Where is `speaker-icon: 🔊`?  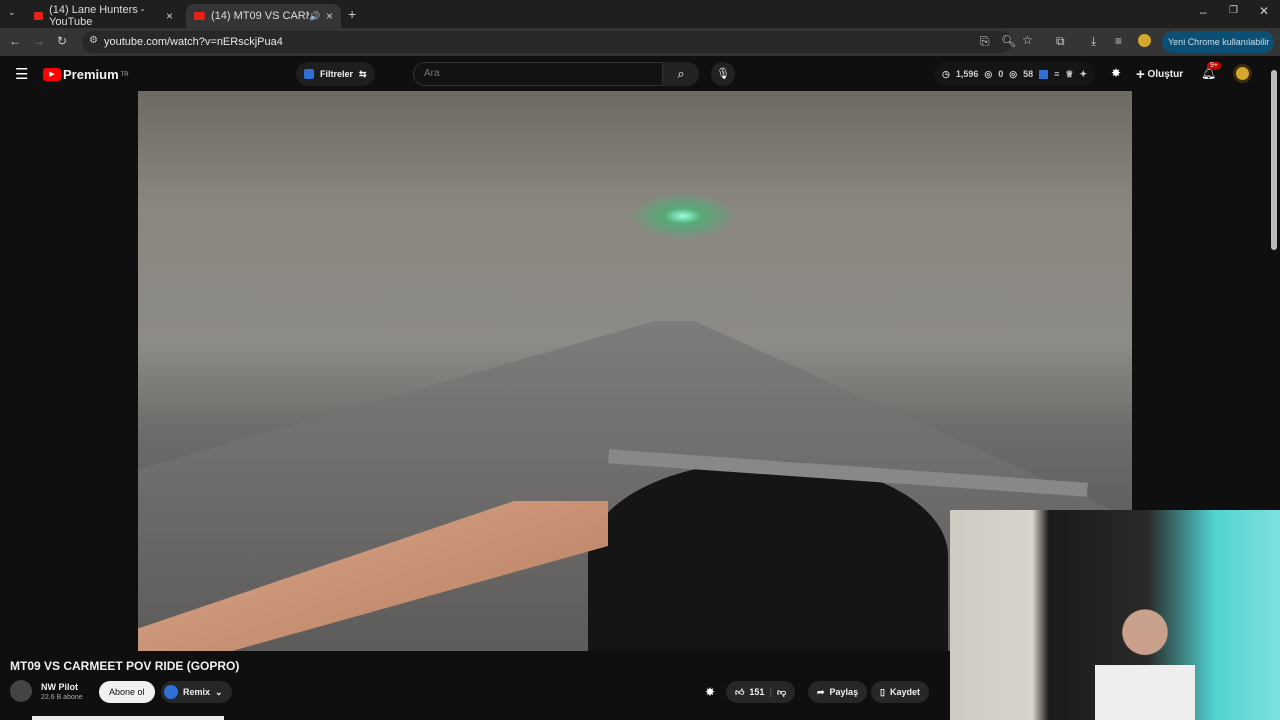 speaker-icon: 🔊 is located at coordinates (314, 16).